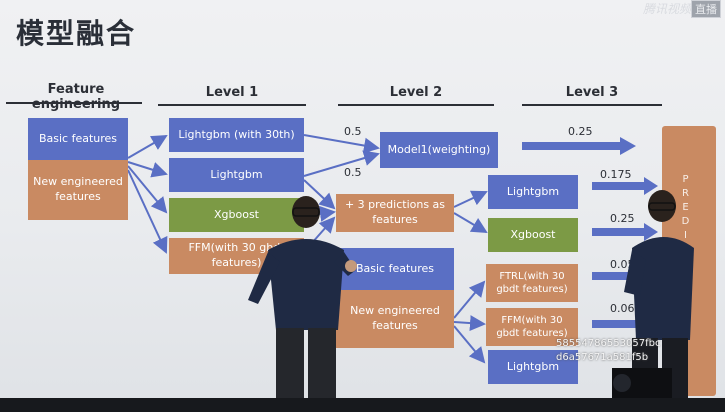  What do you see at coordinates (608, 343) in the screenshot?
I see `overlay-hash-1: 58554786553057fbc` at bounding box center [608, 343].